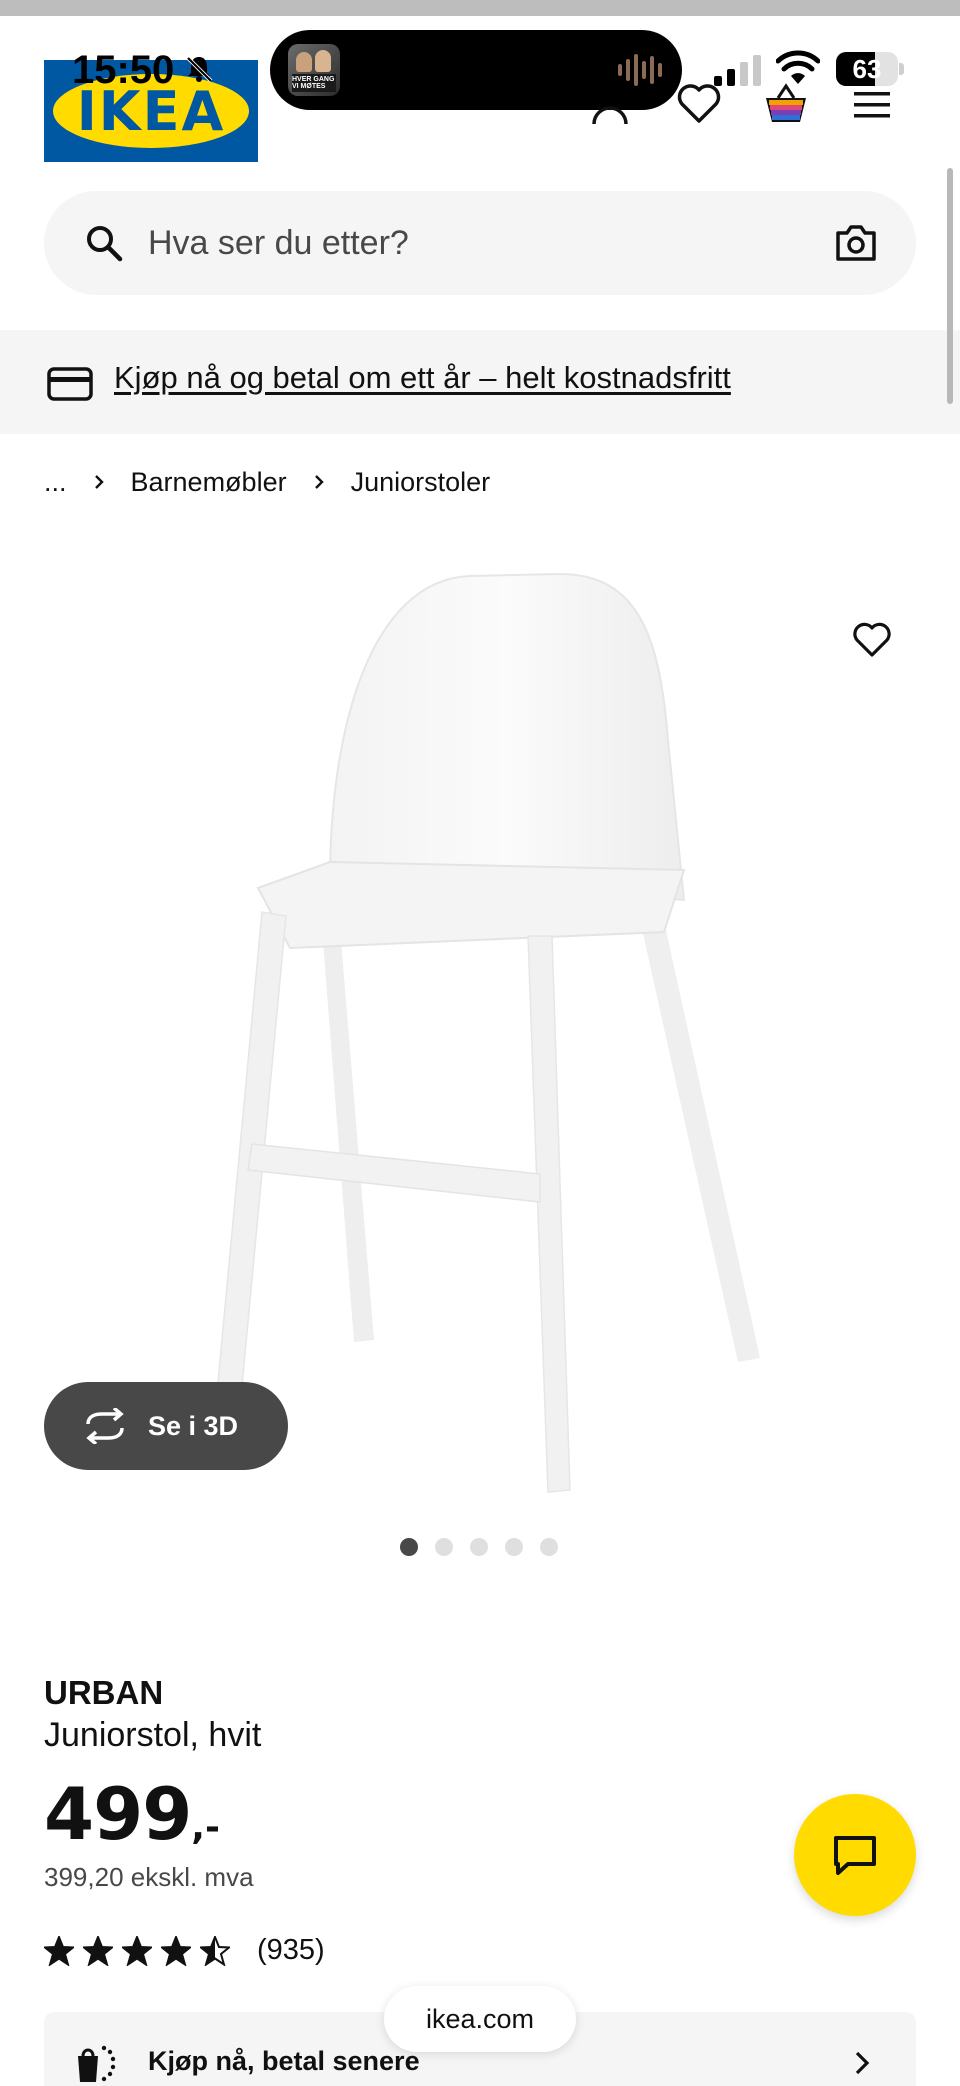  What do you see at coordinates (476, 70) in the screenshot?
I see `dynamic-island: HVER GANG VI MØTES` at bounding box center [476, 70].